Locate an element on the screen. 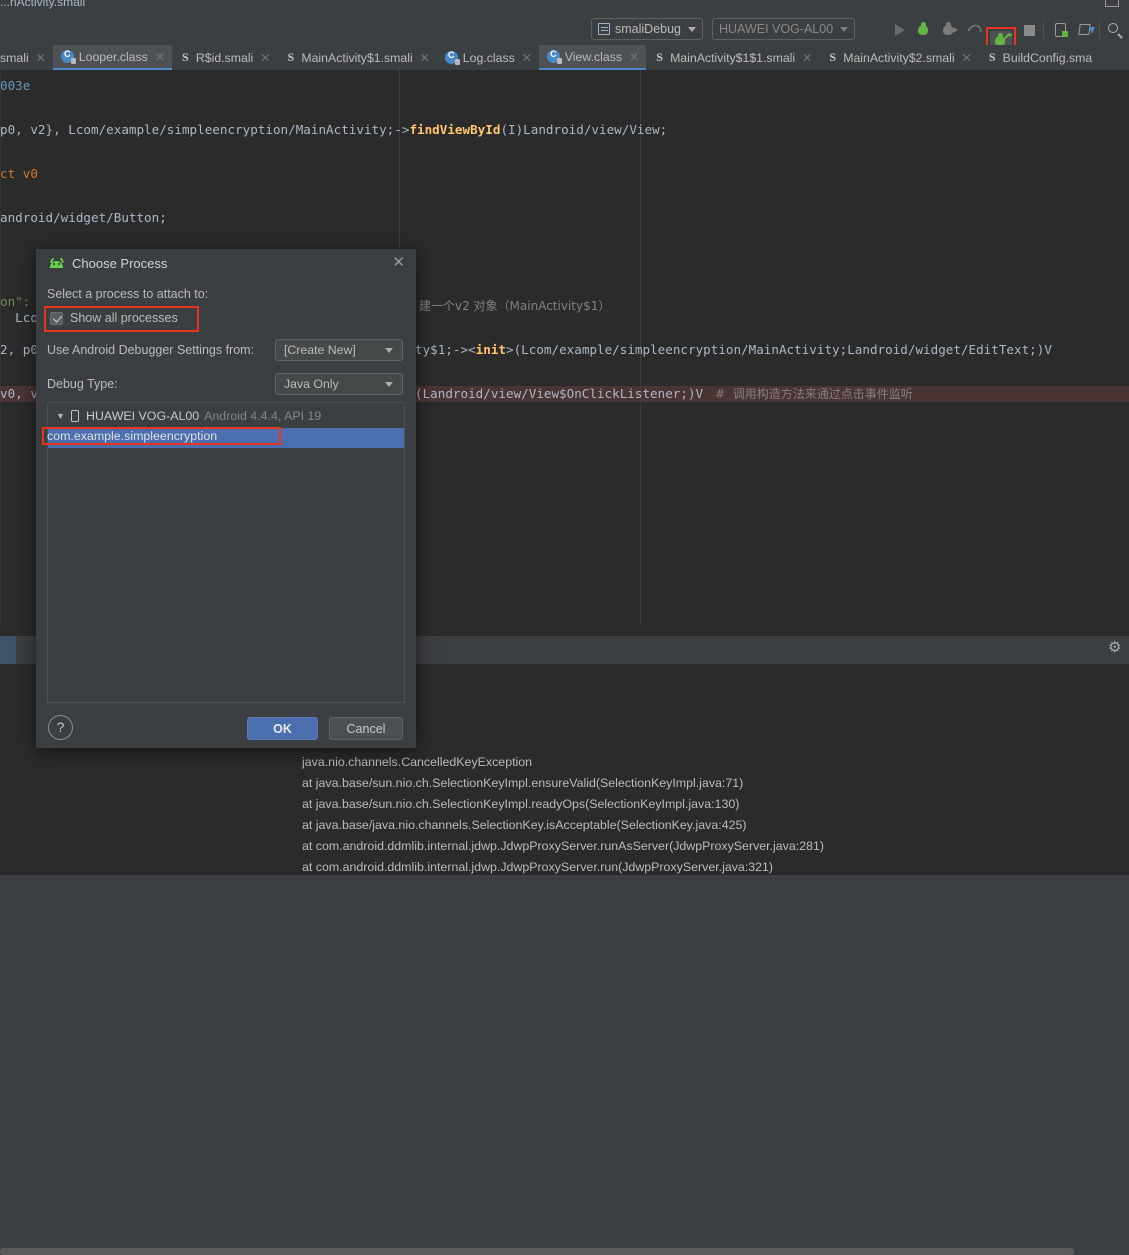 This screenshot has width=1129, height=1255. tab-label: View.class is located at coordinates (593, 56).